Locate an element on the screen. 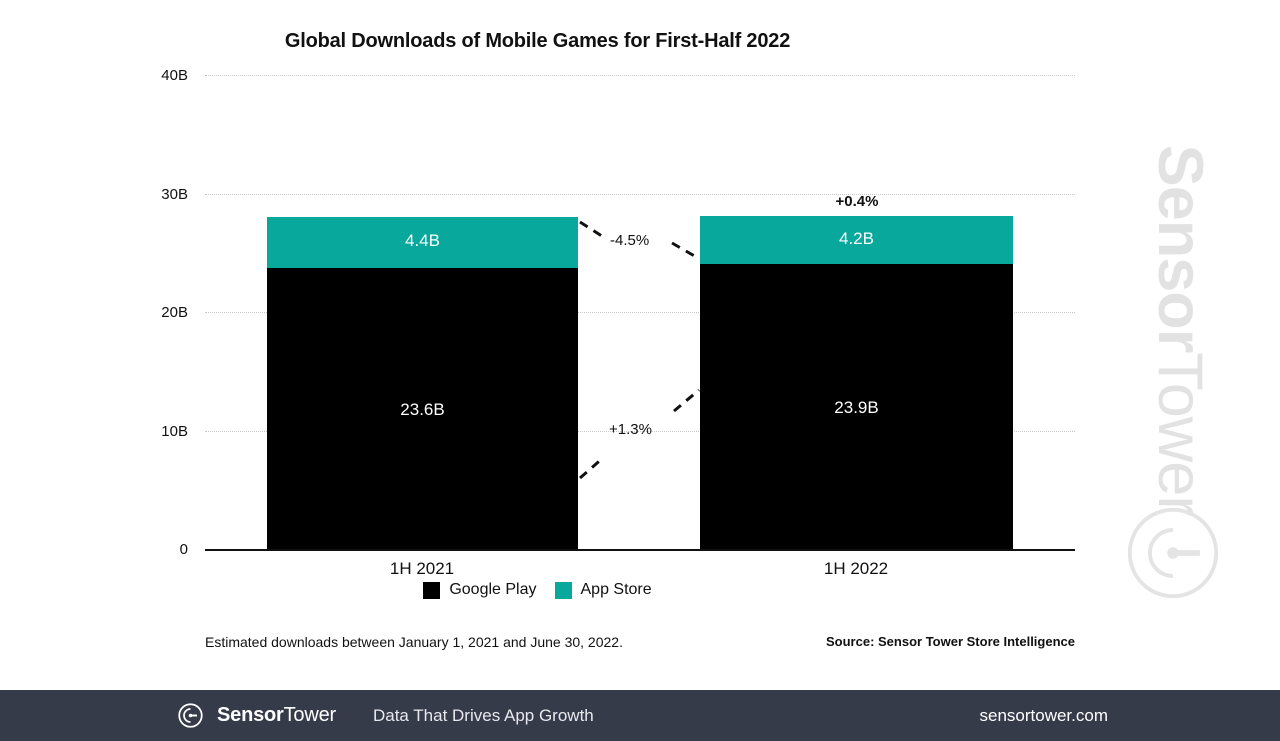 Image resolution: width=1280 pixels, height=741 pixels. legend-label-app-store: App Store is located at coordinates (616, 589).